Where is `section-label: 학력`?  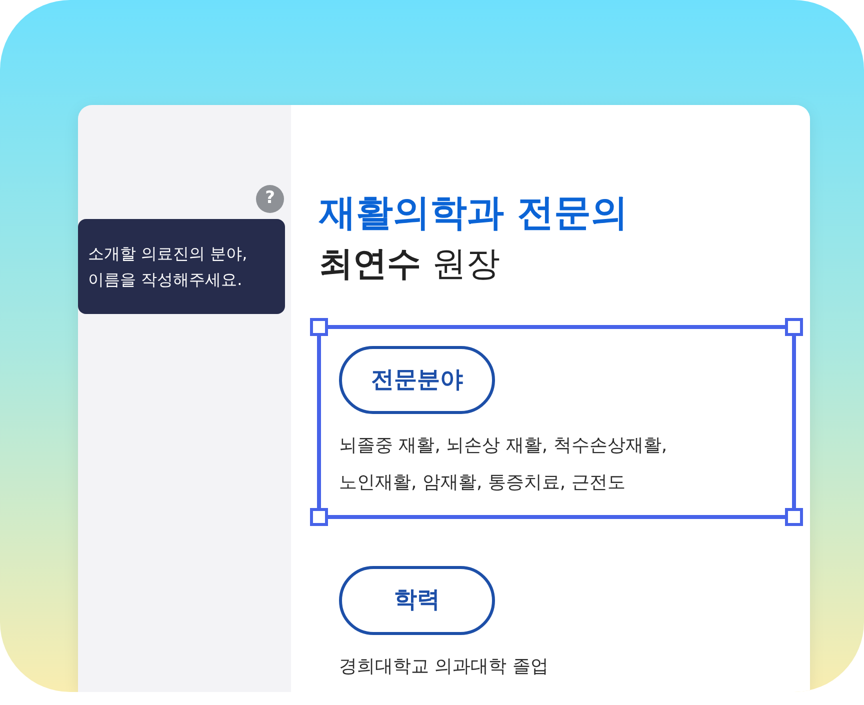 section-label: 학력 is located at coordinates (417, 600).